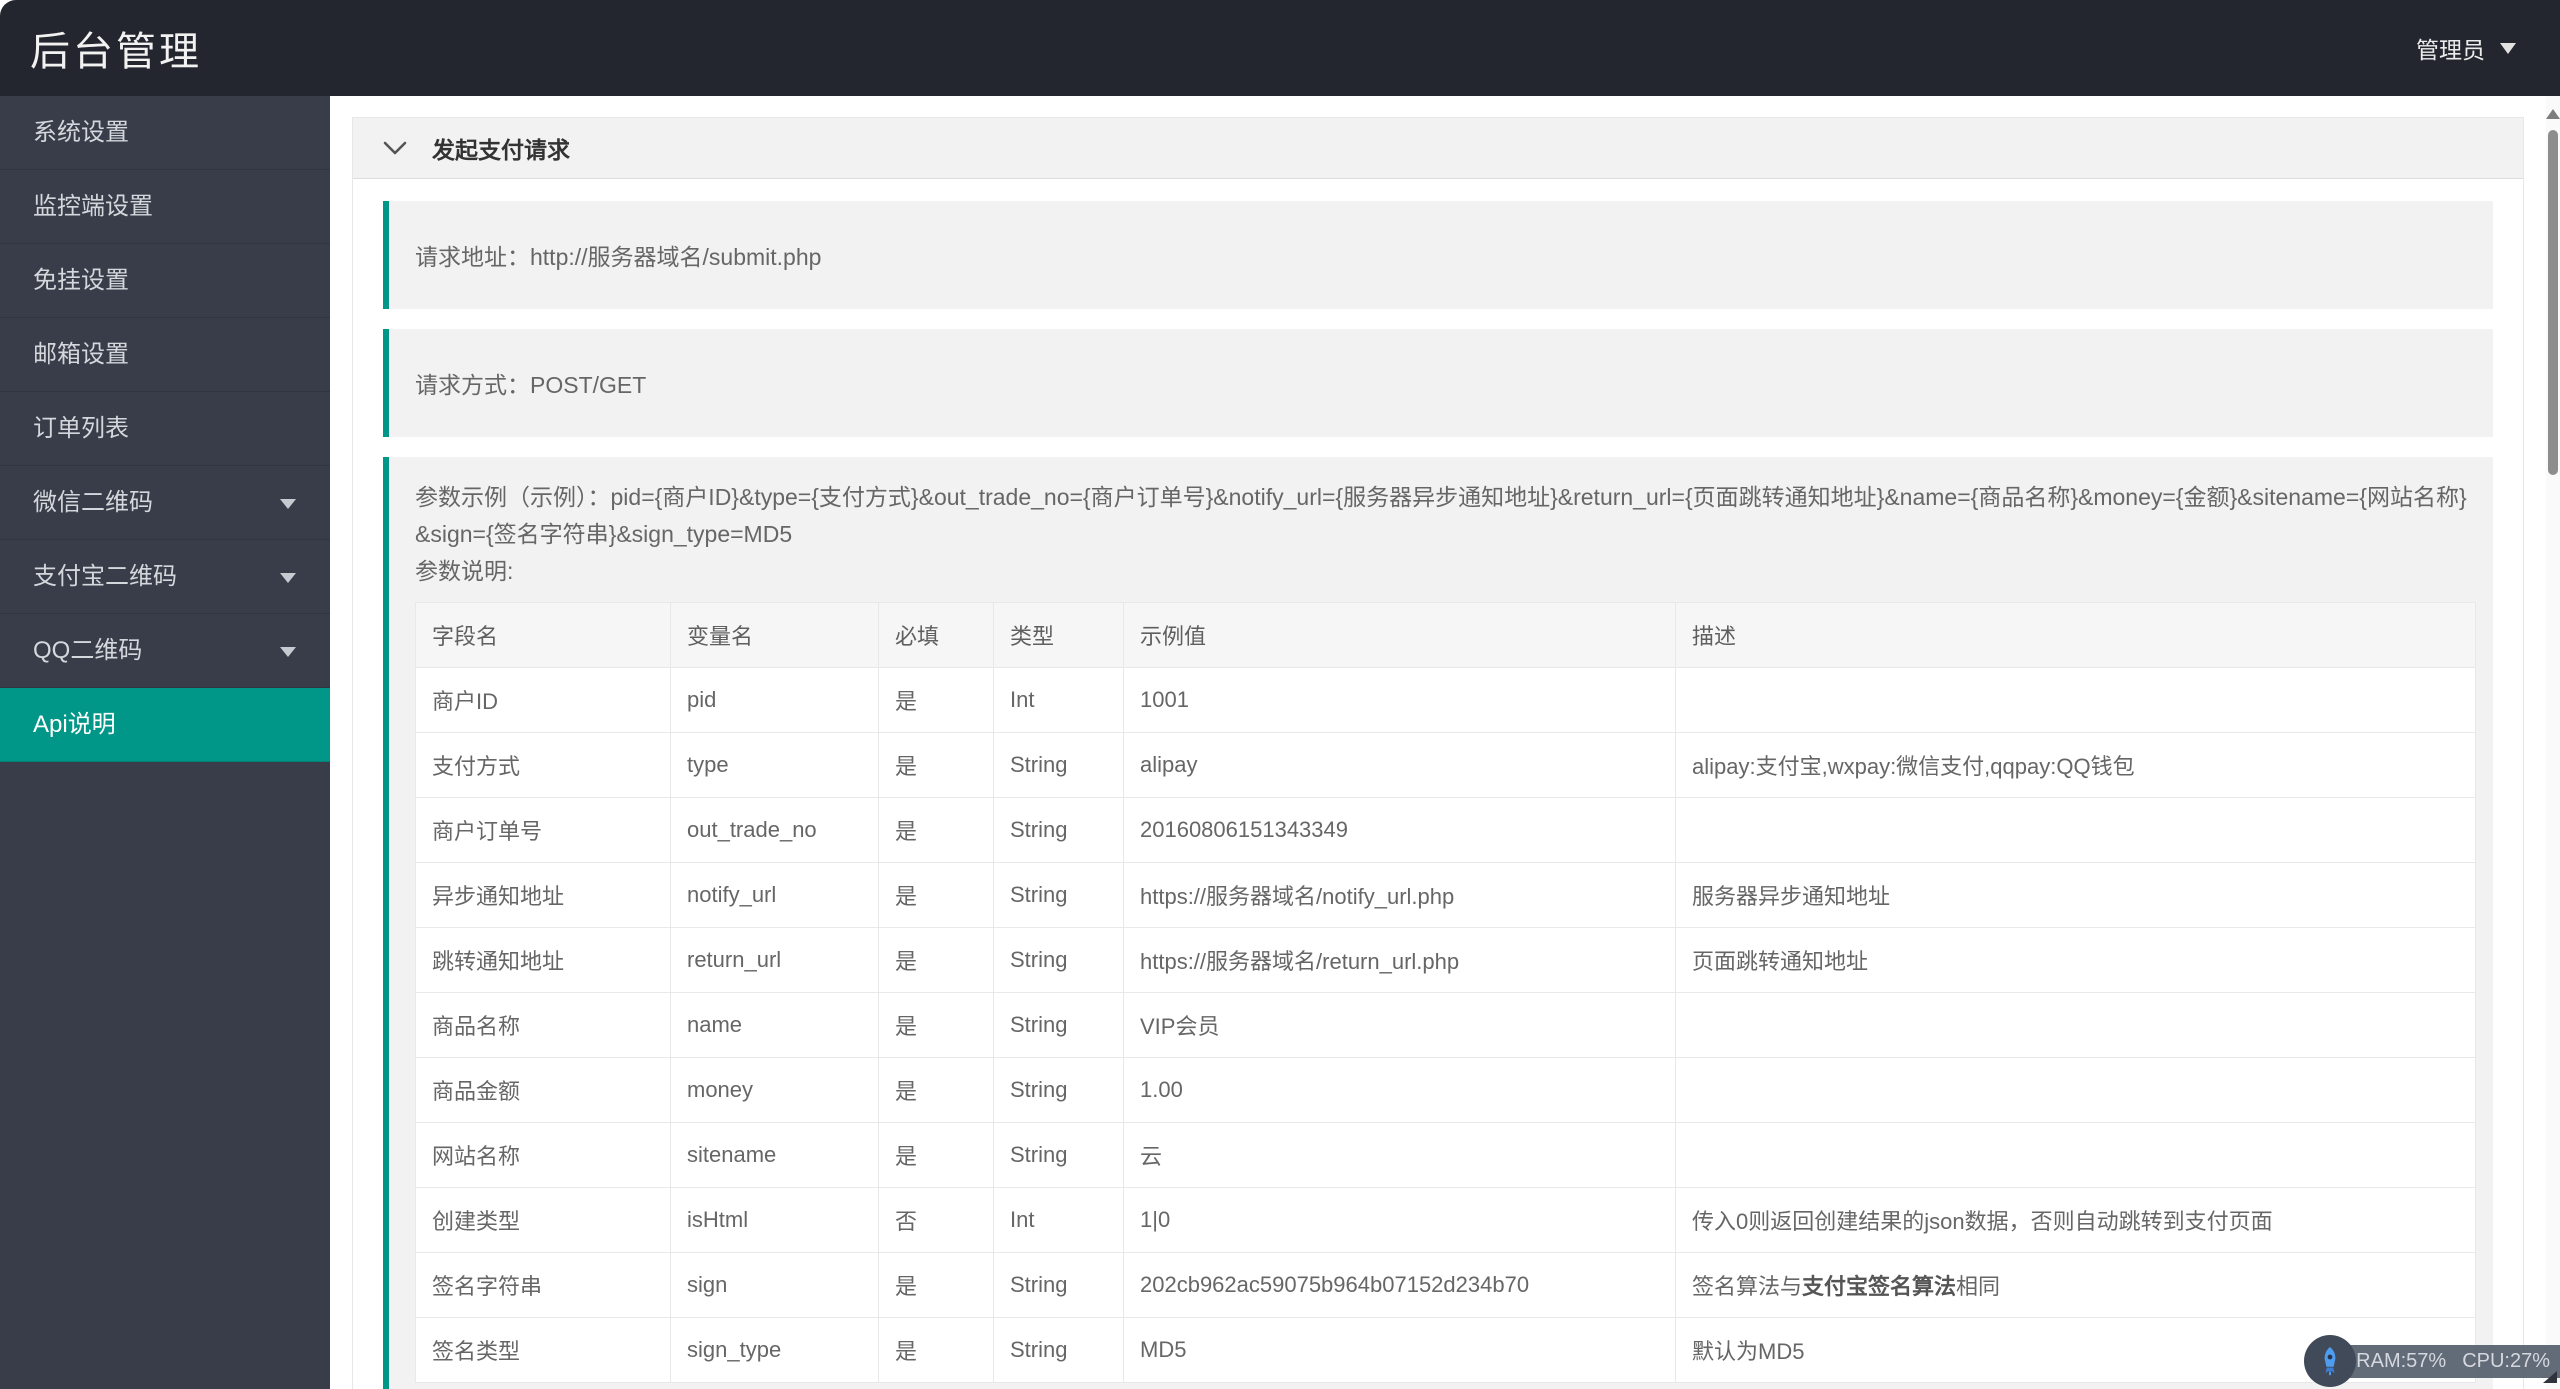 The image size is (2560, 1389). What do you see at coordinates (165, 429) in the screenshot?
I see `sidebar-item-order-list: 订单列表` at bounding box center [165, 429].